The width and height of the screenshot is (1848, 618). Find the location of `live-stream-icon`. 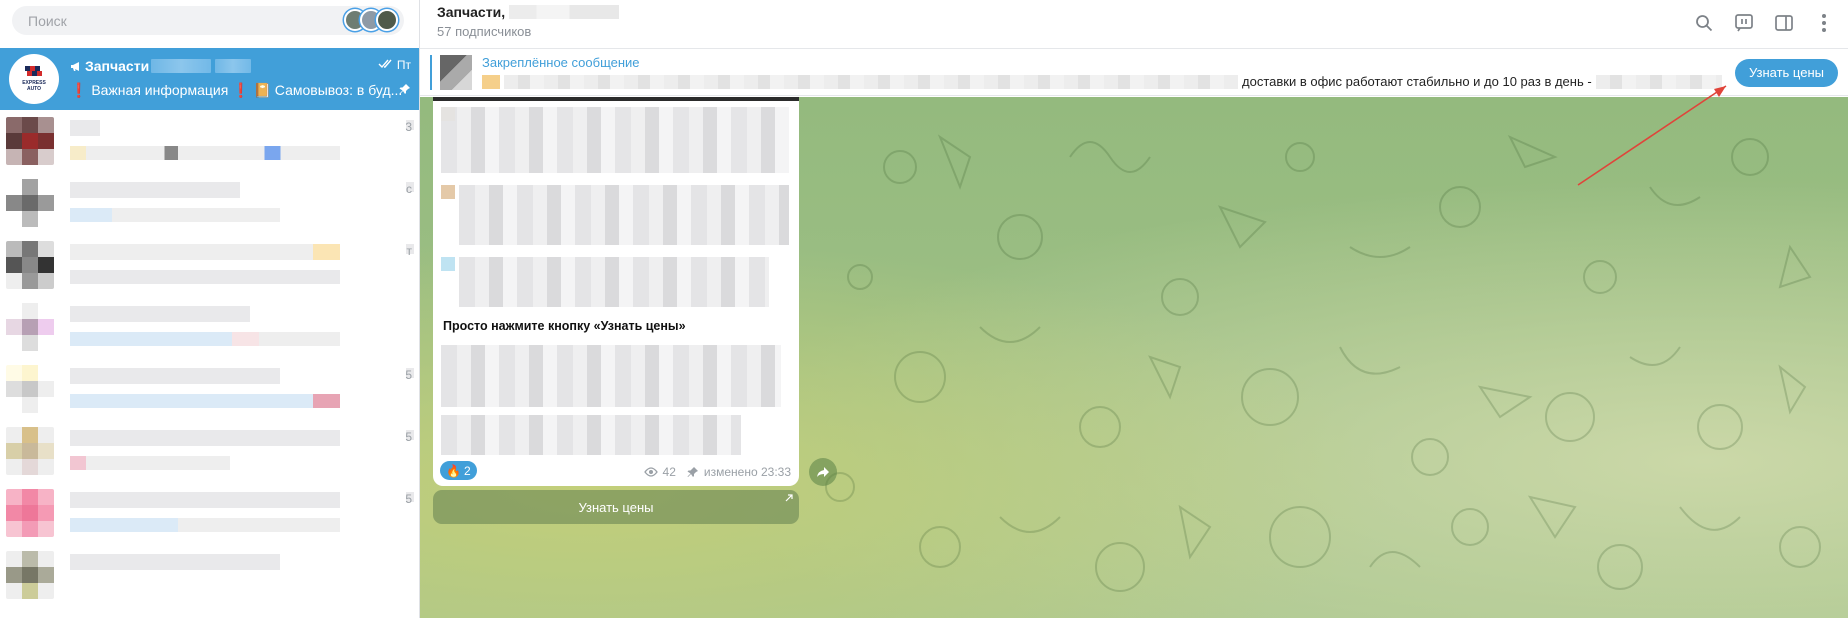

live-stream-icon is located at coordinates (1744, 23).